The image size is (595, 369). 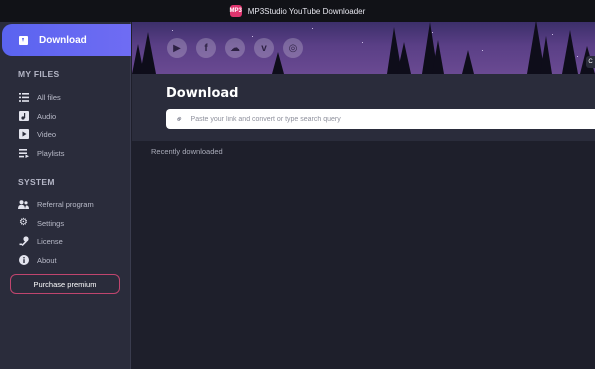 I want to click on sidebar-item-label: Referral program, so click(x=65, y=204).